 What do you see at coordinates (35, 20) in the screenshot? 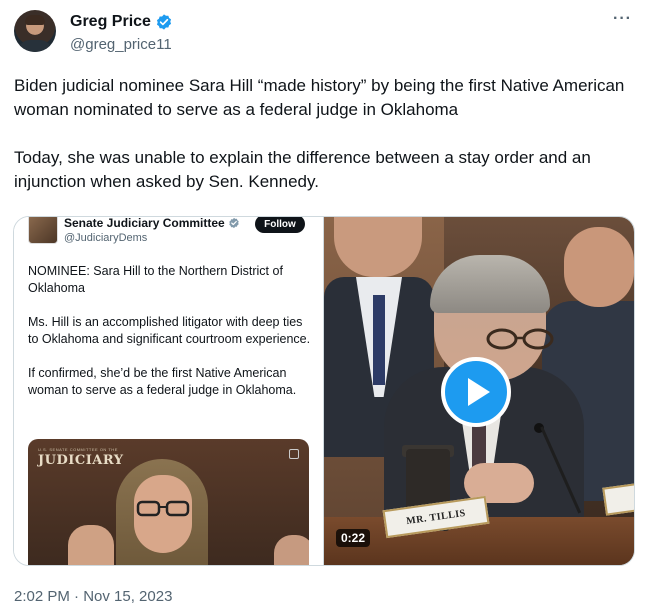
I see `avatar-hair` at bounding box center [35, 20].